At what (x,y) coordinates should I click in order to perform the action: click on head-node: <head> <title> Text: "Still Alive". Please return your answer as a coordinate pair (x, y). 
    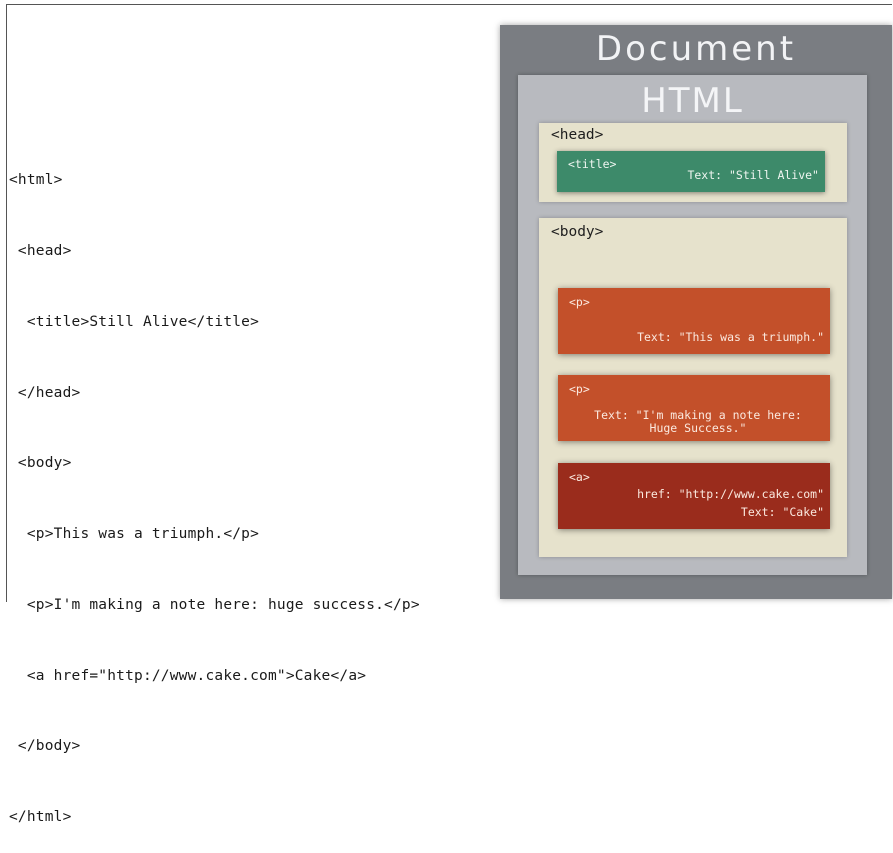
    Looking at the image, I should click on (693, 162).